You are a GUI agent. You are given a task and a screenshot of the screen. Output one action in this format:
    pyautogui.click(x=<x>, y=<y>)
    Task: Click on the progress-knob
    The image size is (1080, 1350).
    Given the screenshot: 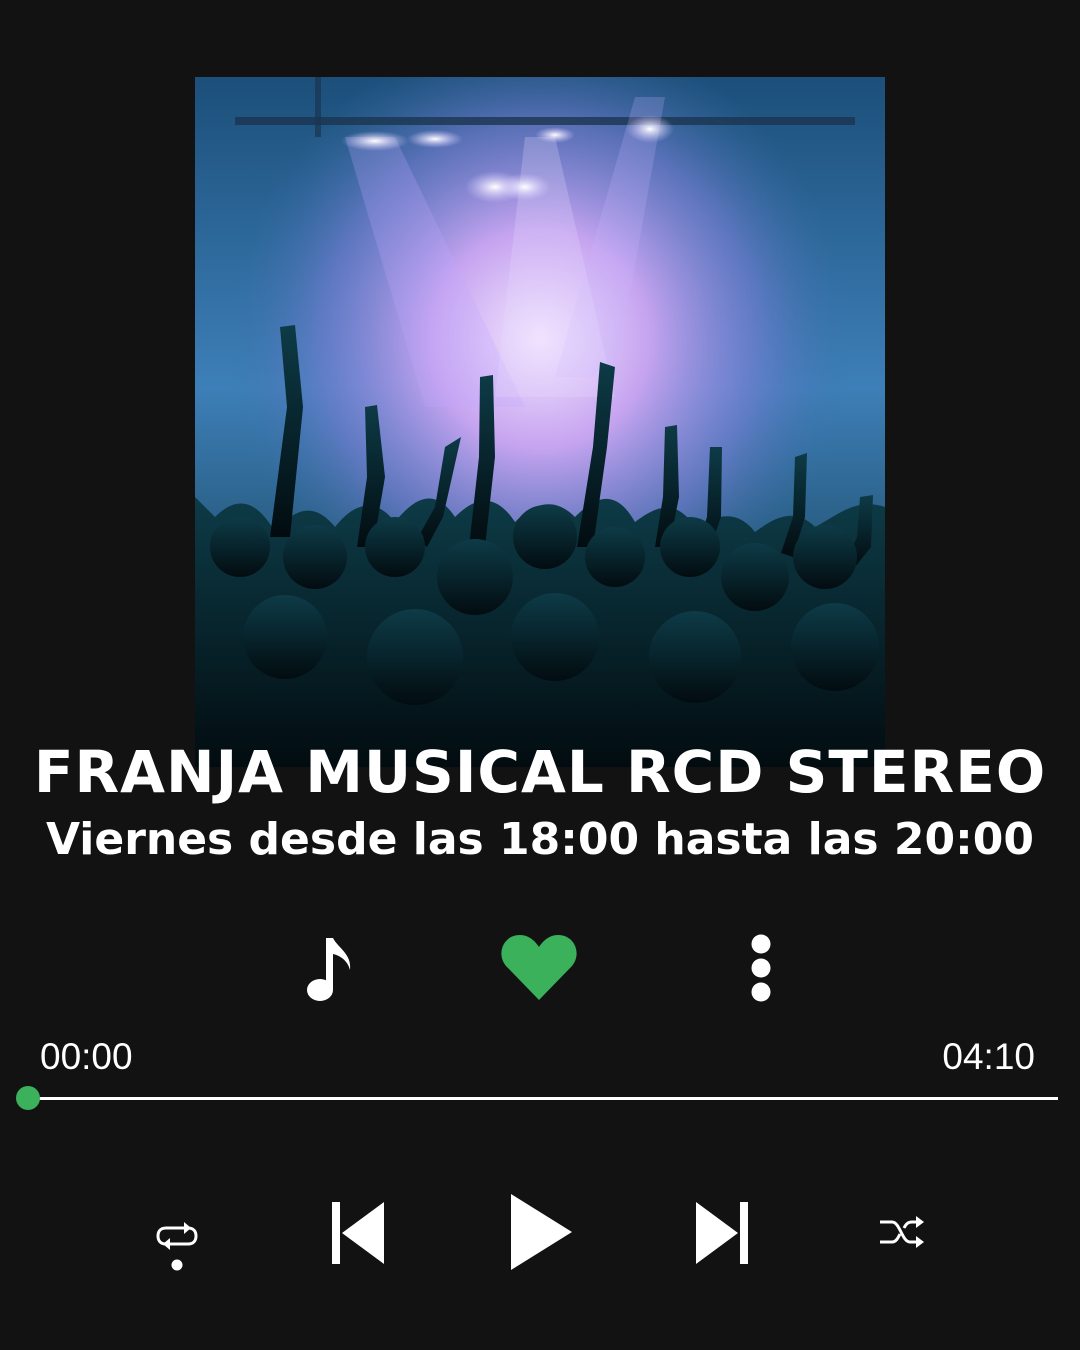 What is the action you would take?
    pyautogui.click(x=28, y=1098)
    